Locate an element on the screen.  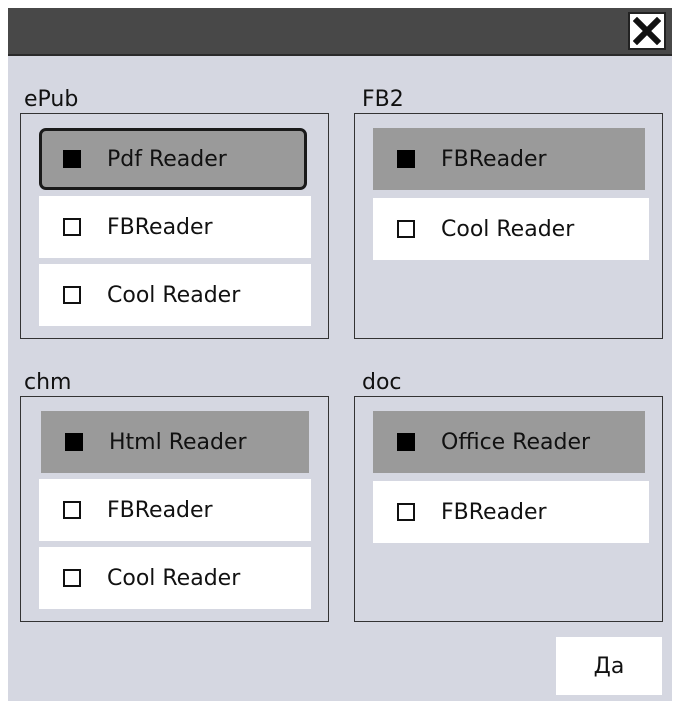
option-label: Pdf Reader is located at coordinates (167, 159).